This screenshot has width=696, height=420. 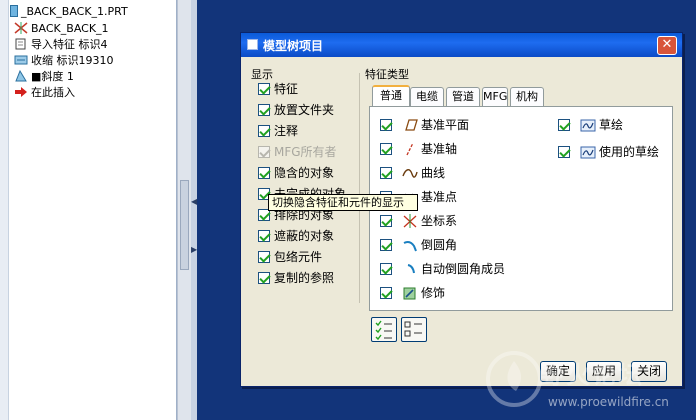 I want to click on tab-piping: 管道, so click(x=463, y=96).